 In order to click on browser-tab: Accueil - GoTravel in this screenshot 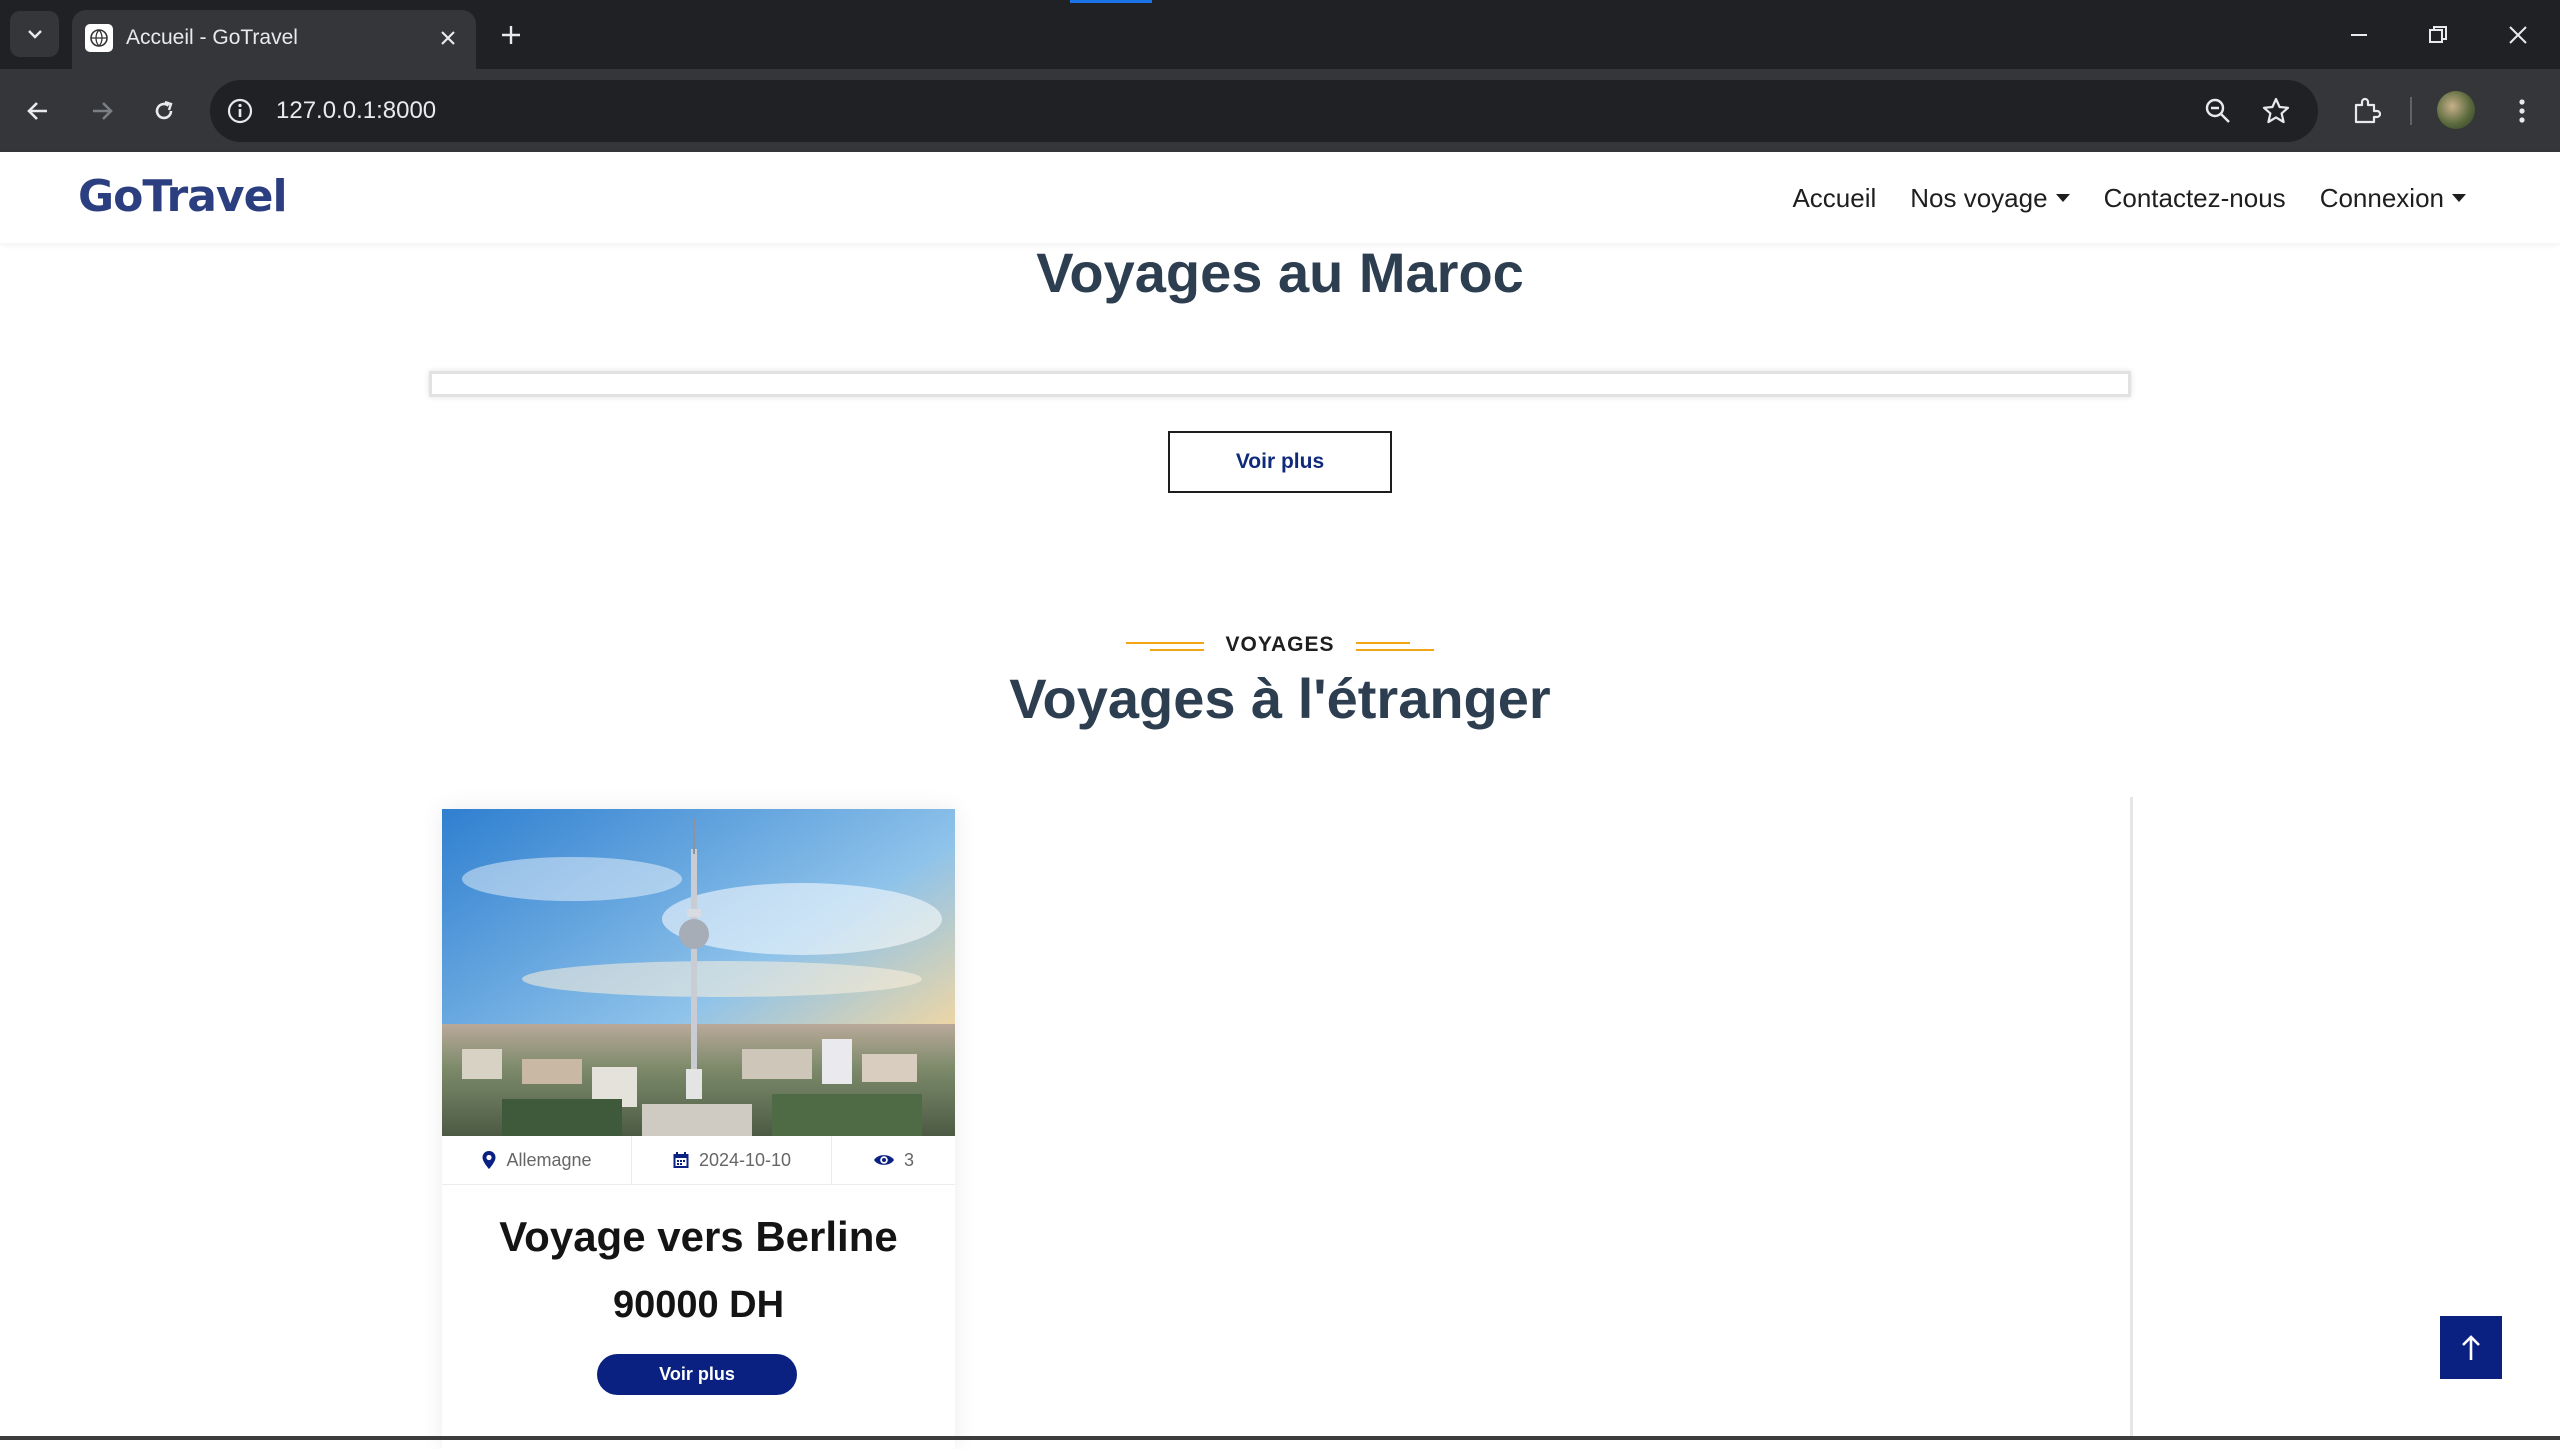, I will do `click(274, 39)`.